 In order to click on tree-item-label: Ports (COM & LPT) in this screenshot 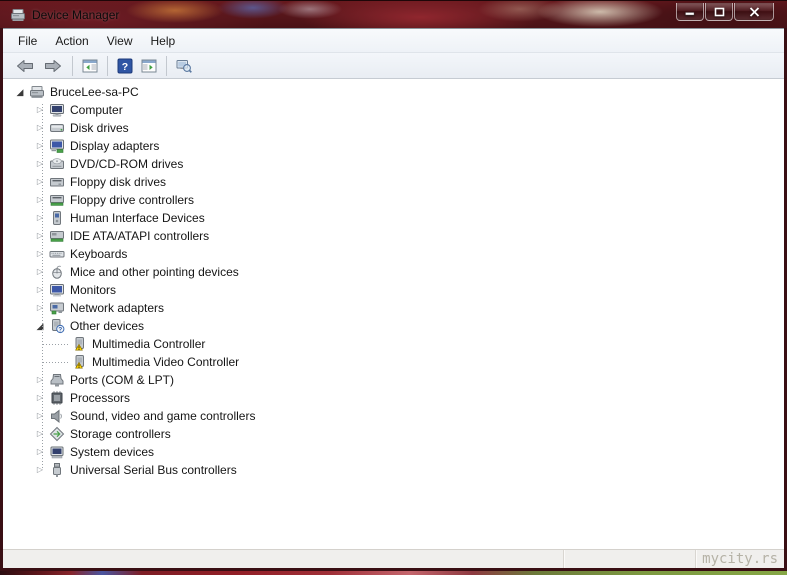, I will do `click(122, 380)`.